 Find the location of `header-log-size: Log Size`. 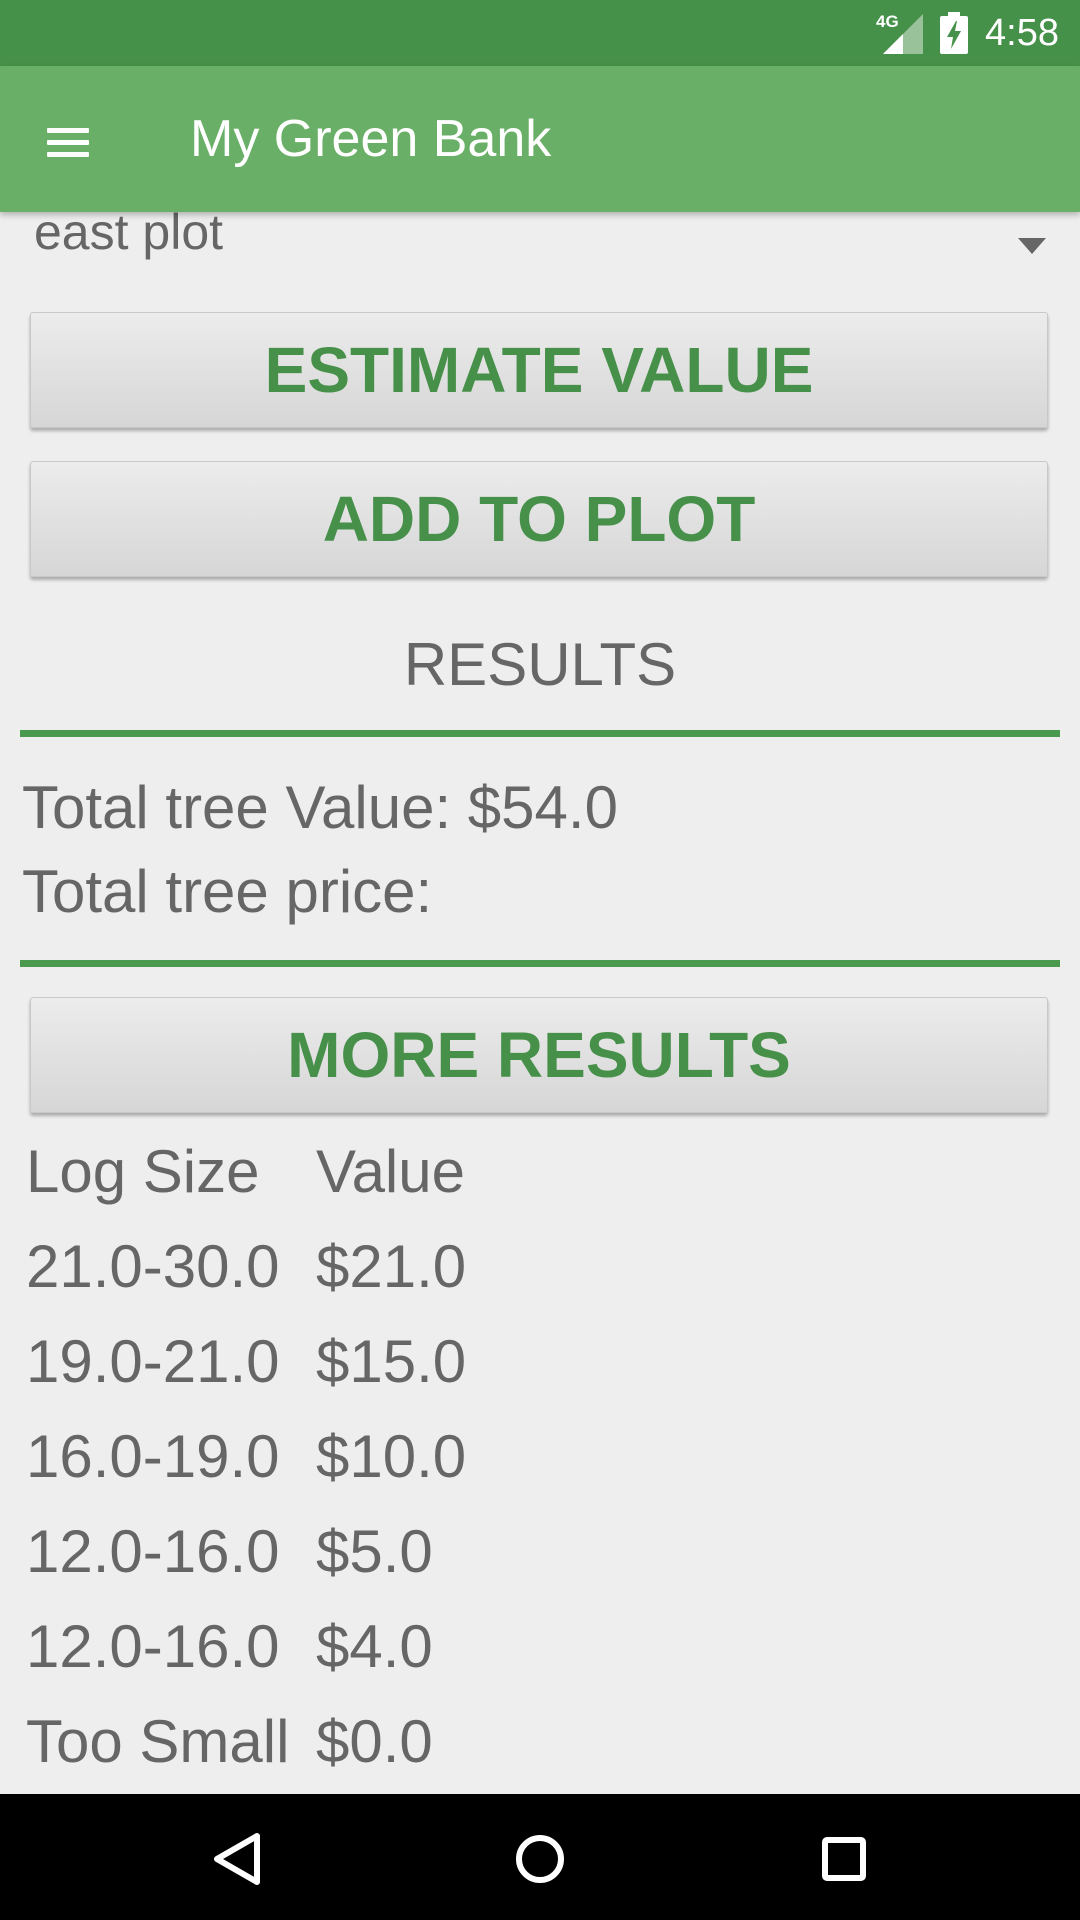

header-log-size: Log Size is located at coordinates (143, 1171).